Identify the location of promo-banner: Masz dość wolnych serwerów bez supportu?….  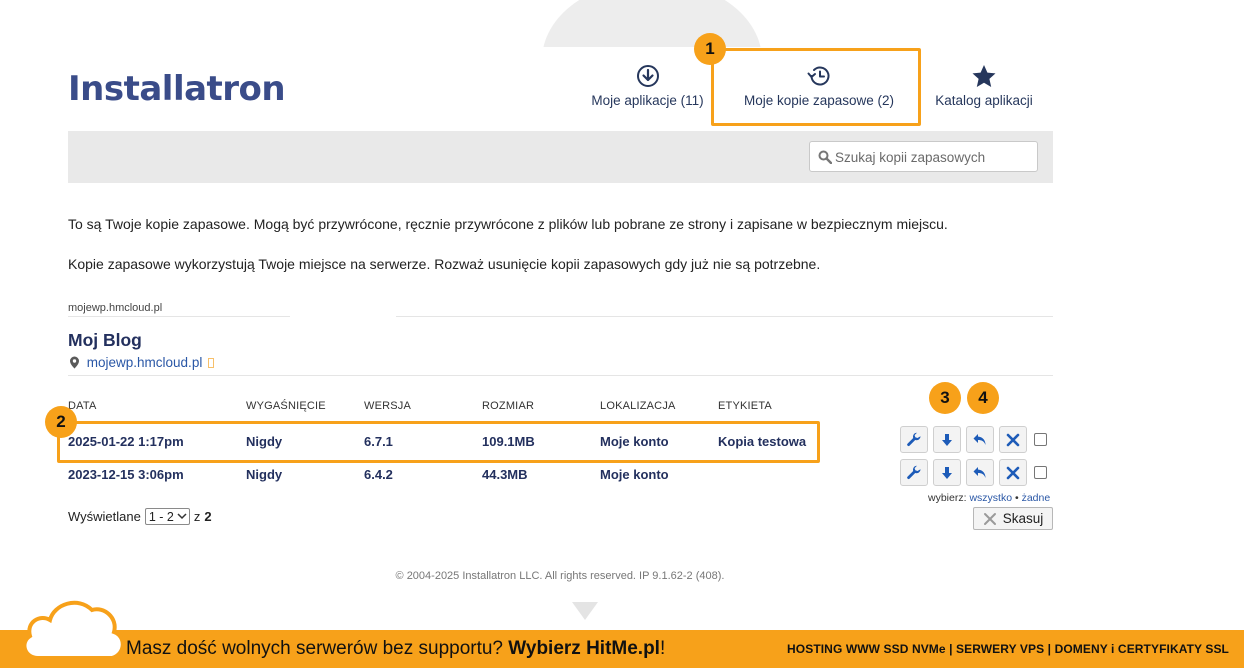
(622, 649).